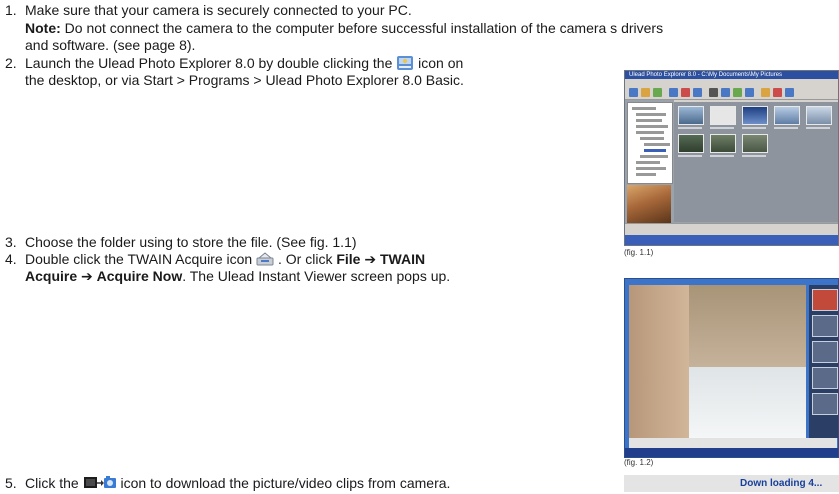 This screenshot has height=494, width=839. I want to click on folder-tree, so click(650, 143).